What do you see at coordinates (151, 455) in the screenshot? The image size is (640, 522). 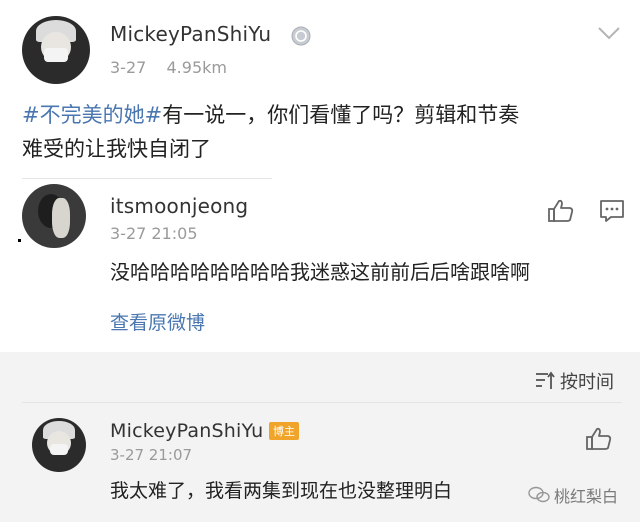 I see `reply-time: 3-27 21:07` at bounding box center [151, 455].